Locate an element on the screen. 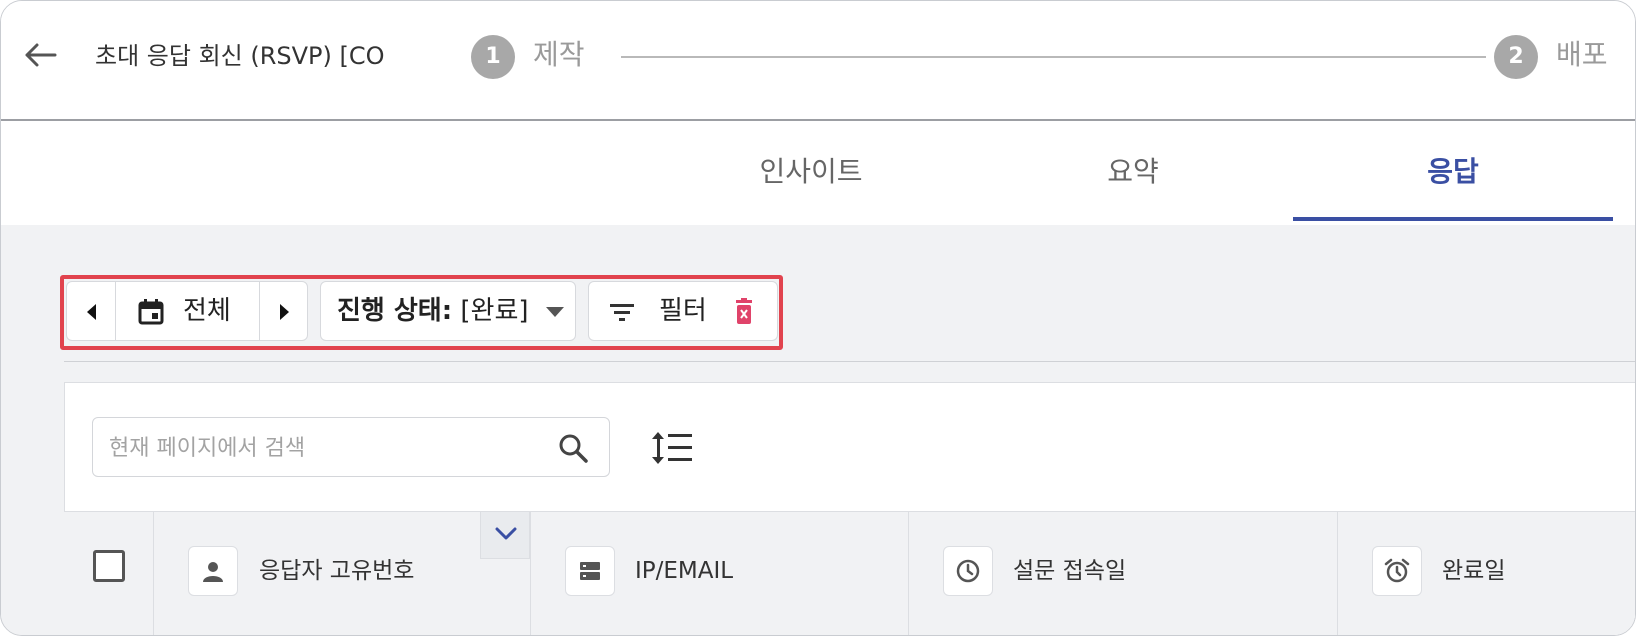 The image size is (1636, 636). tab-summary: 요약 is located at coordinates (1133, 173).